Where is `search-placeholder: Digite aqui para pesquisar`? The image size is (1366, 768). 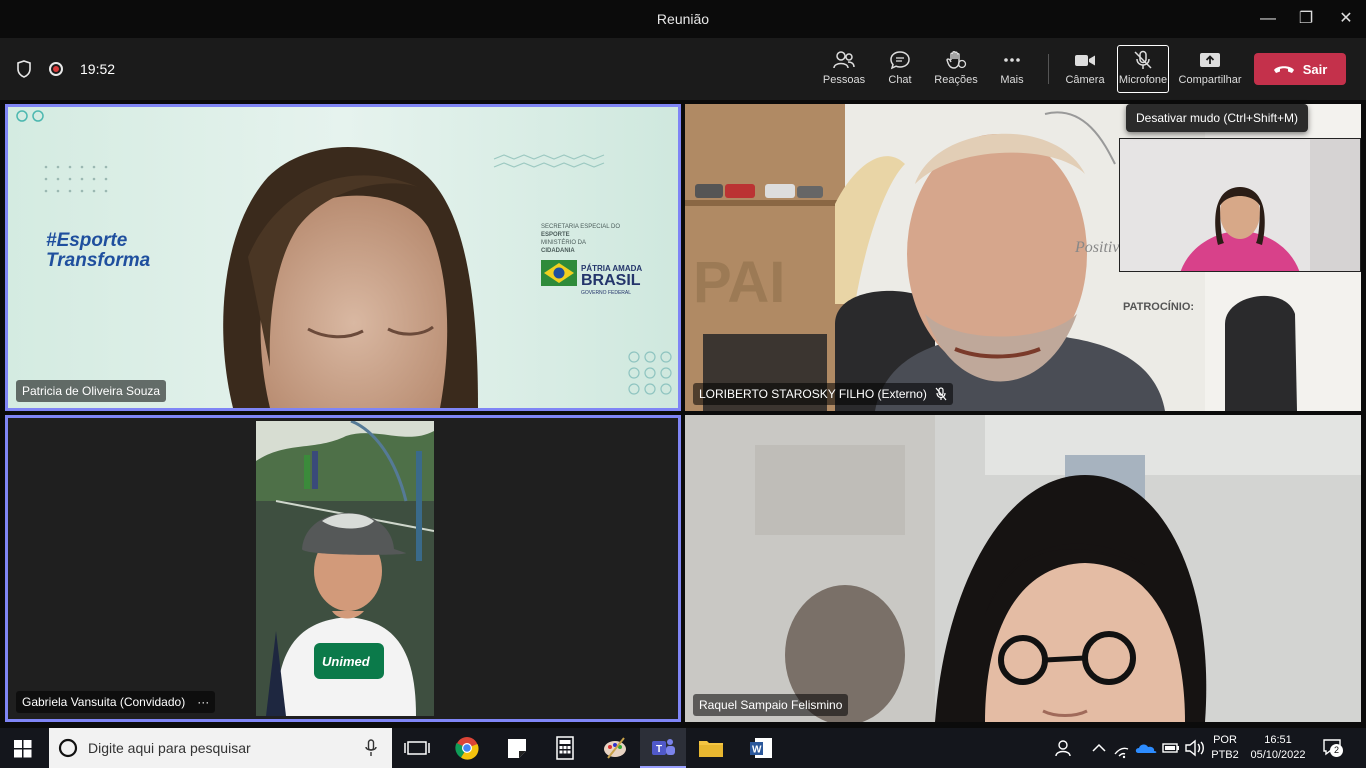 search-placeholder: Digite aqui para pesquisar is located at coordinates (169, 748).